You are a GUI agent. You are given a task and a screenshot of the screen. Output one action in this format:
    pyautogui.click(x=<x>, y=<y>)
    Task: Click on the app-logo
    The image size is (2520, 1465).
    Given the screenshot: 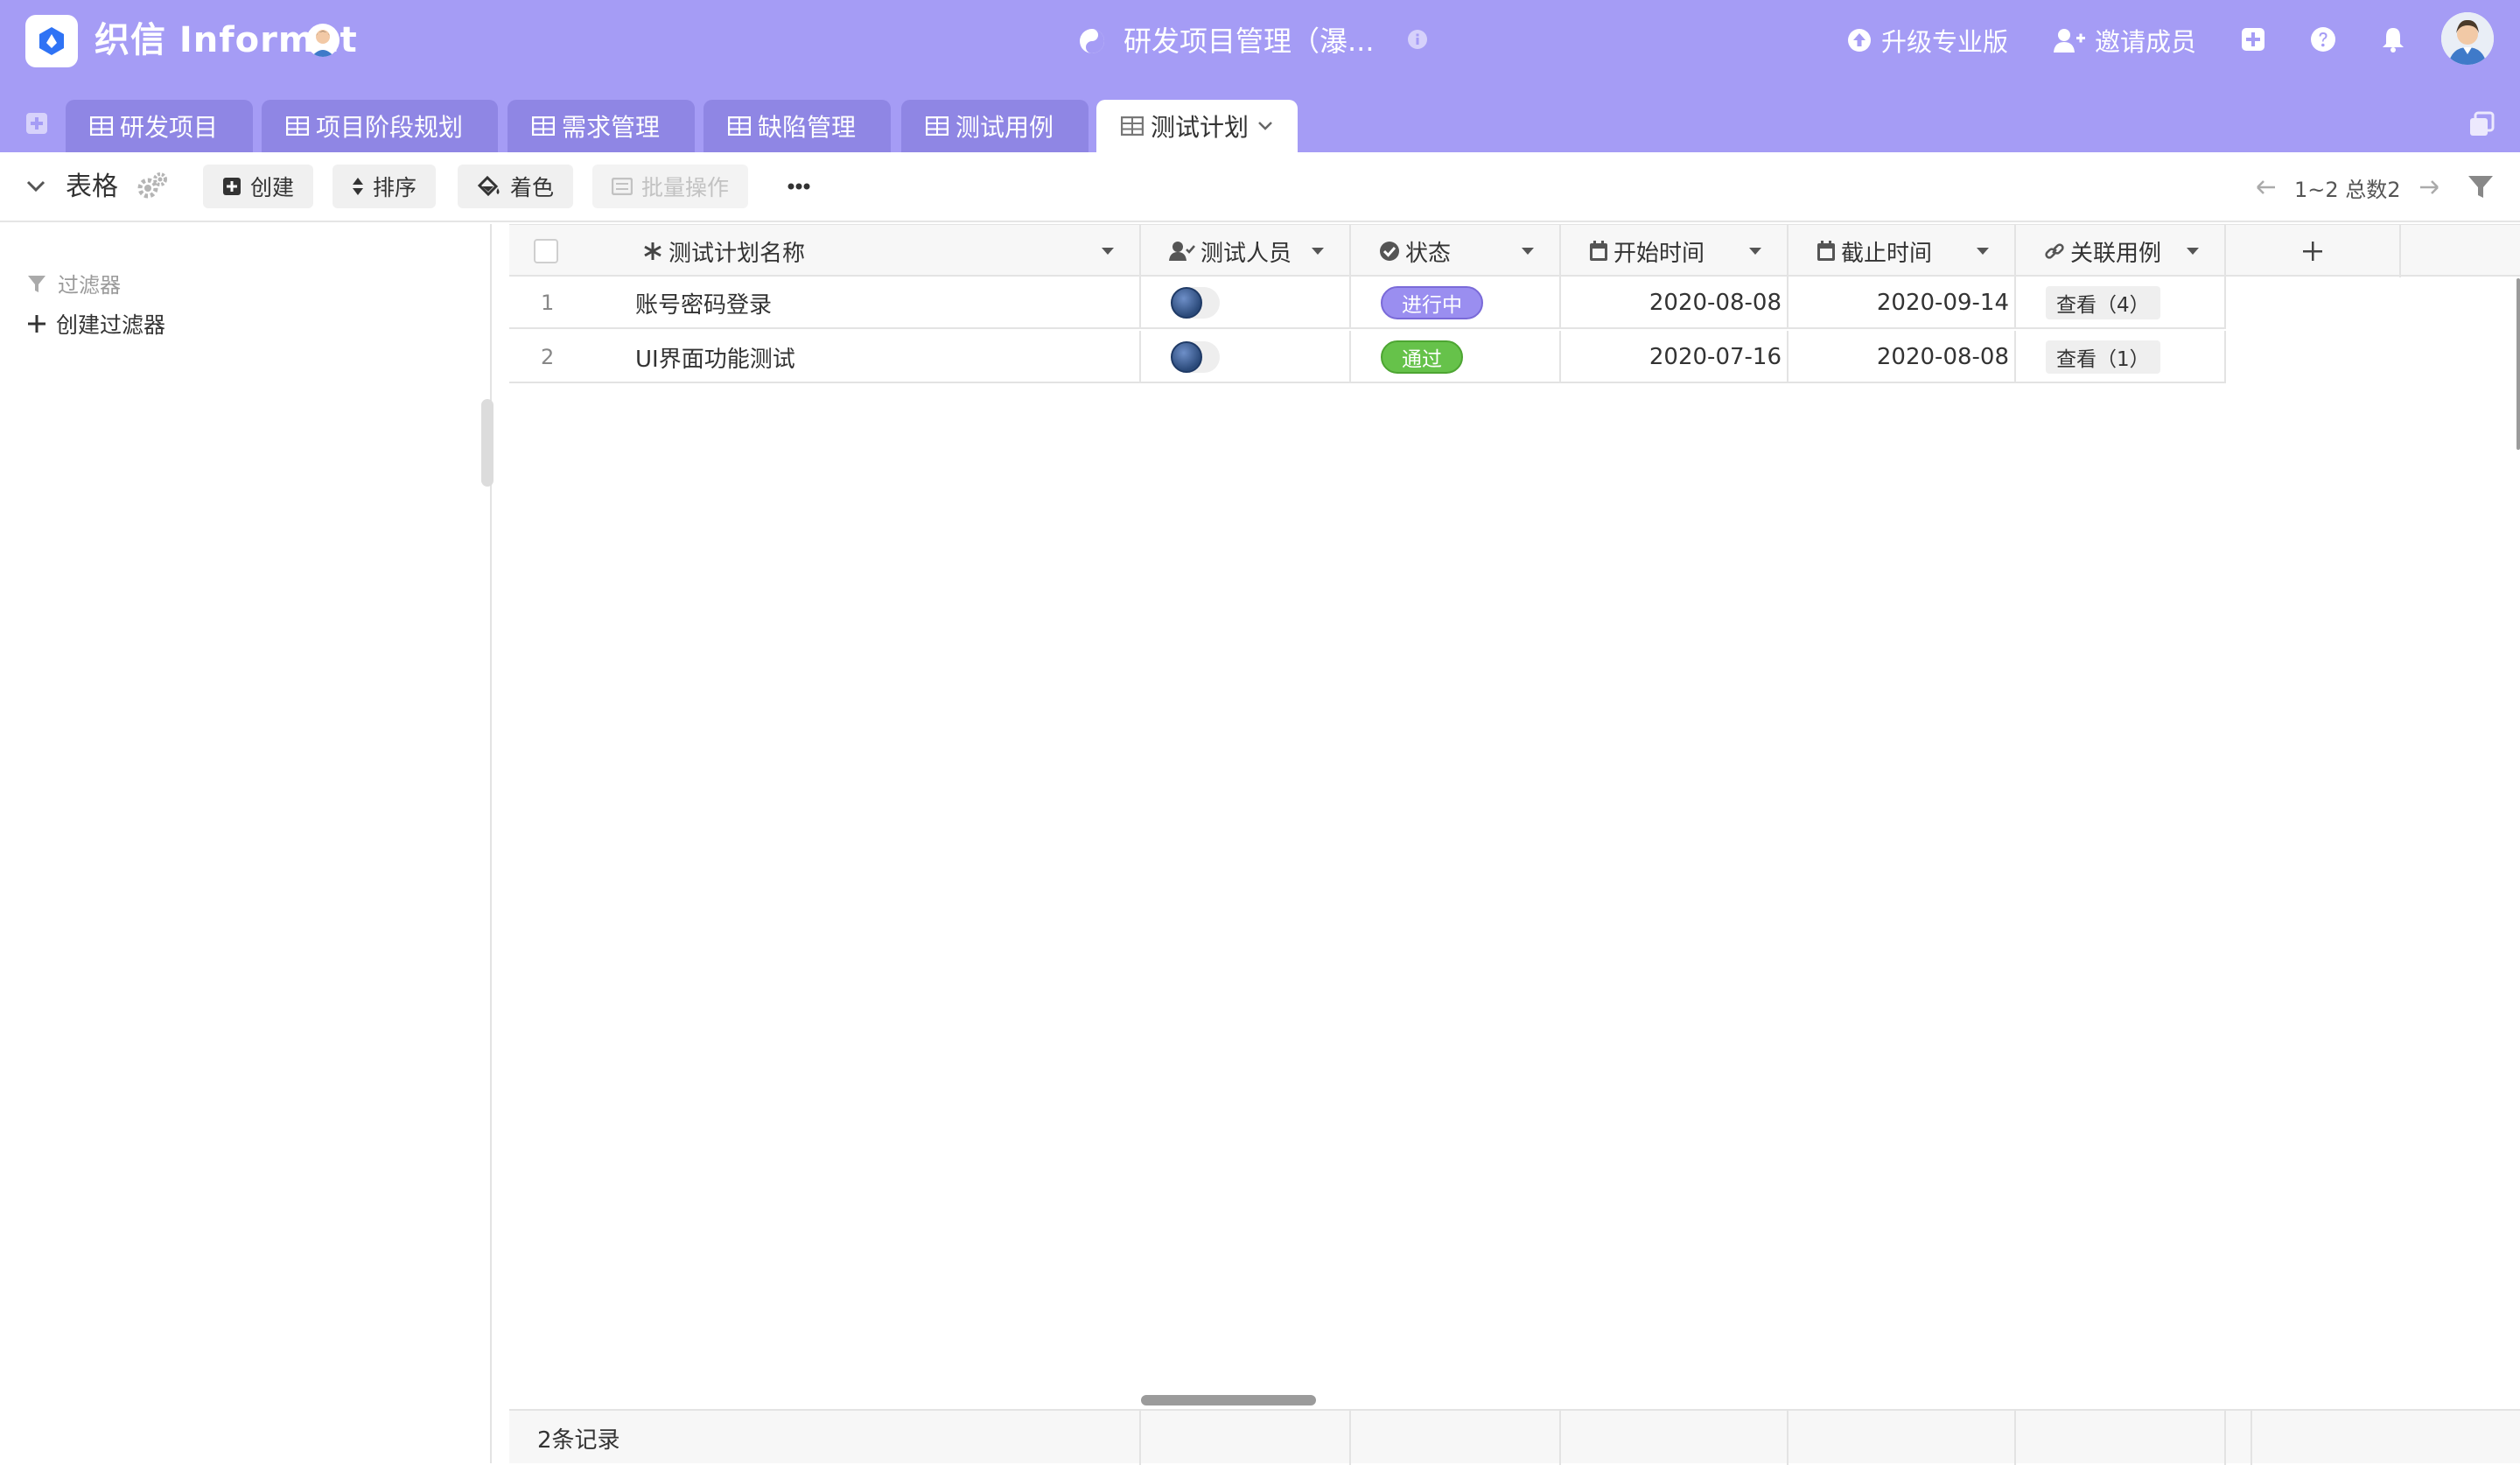 What is the action you would take?
    pyautogui.click(x=51, y=41)
    